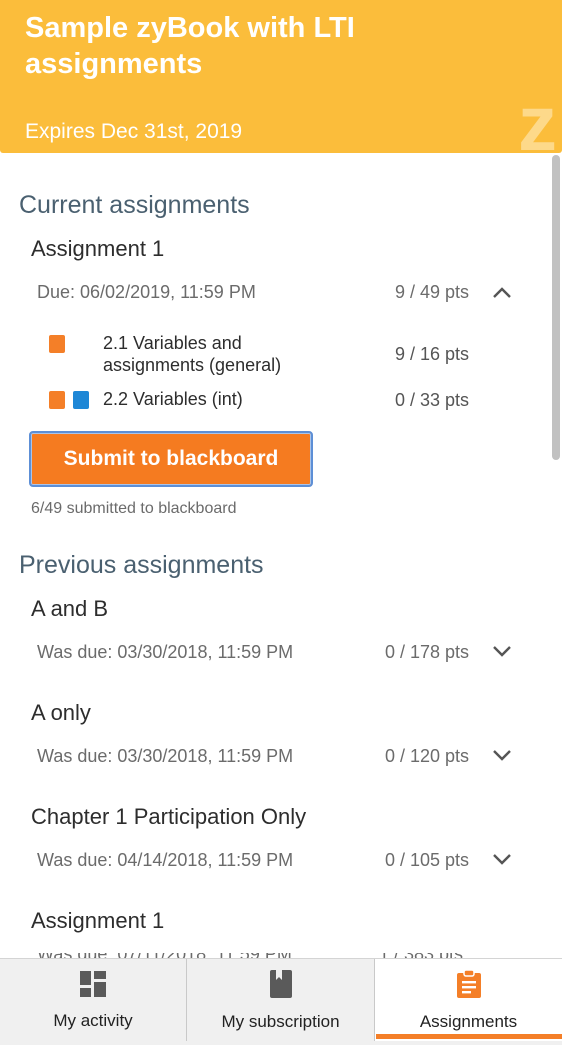  What do you see at coordinates (469, 986) in the screenshot?
I see `clipboard-icon` at bounding box center [469, 986].